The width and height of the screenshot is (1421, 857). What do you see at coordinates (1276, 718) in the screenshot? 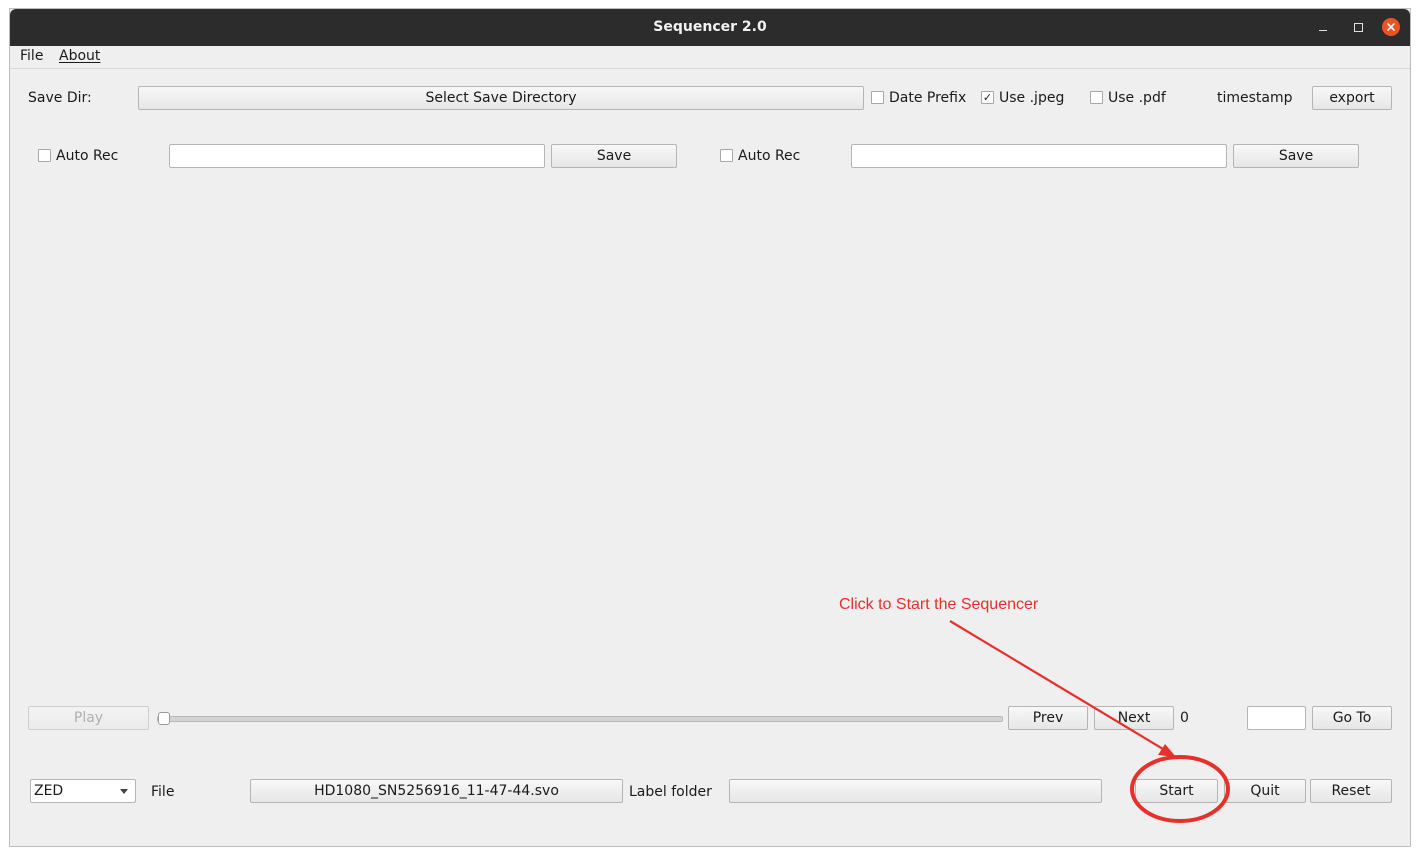
I see `goto-frame-input` at bounding box center [1276, 718].